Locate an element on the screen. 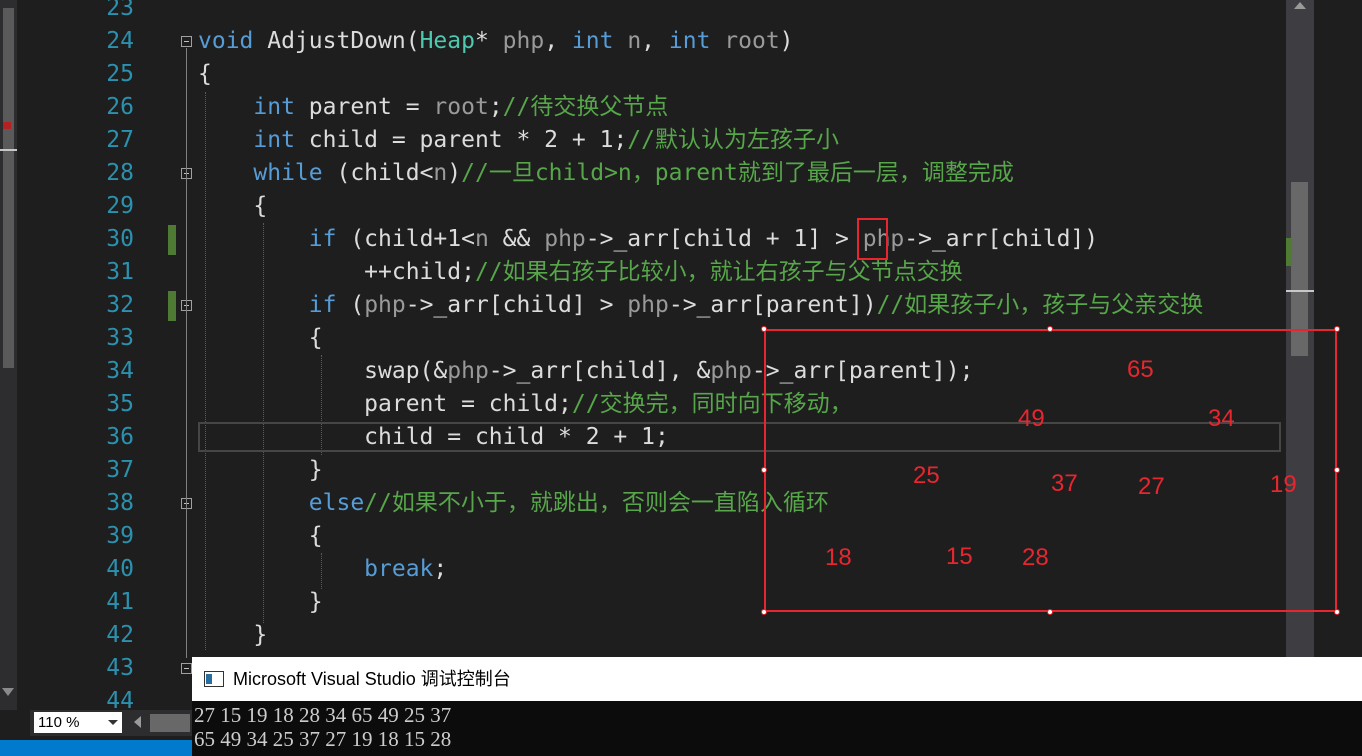 Image resolution: width=1362 pixels, height=756 pixels. code-line: else//如果不小于，就跳出，否则会一直陷入循环 is located at coordinates (513, 503).